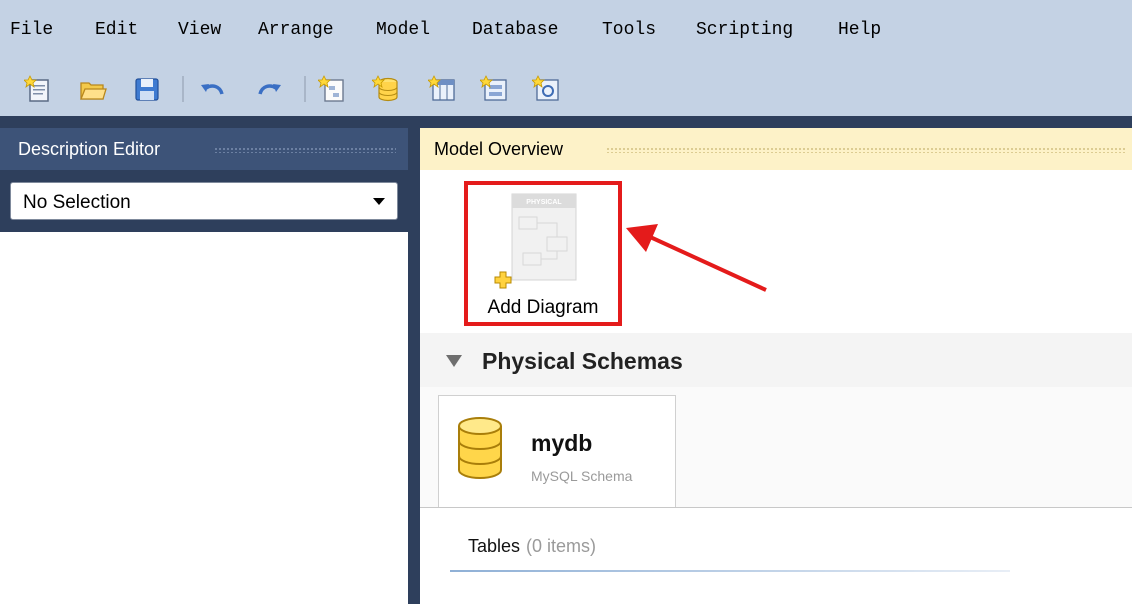  What do you see at coordinates (147, 89) in the screenshot?
I see `save-icon` at bounding box center [147, 89].